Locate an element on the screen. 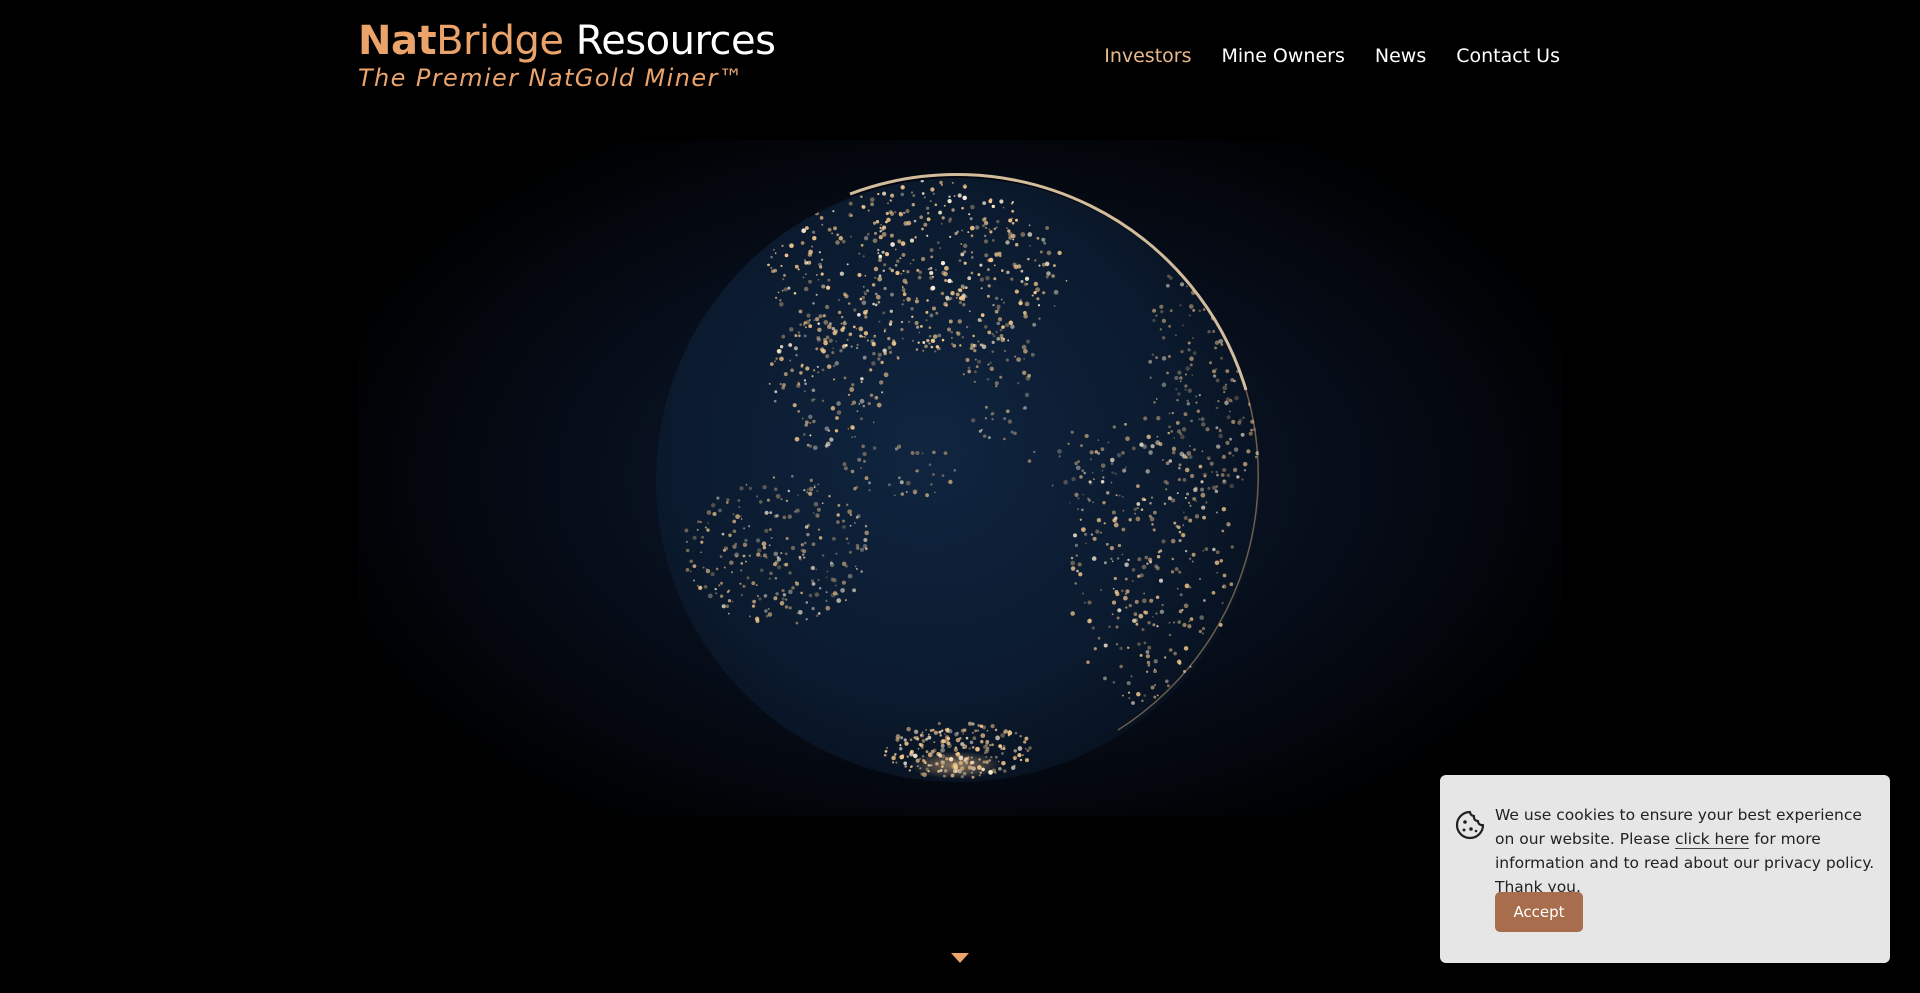  chevron-down-icon is located at coordinates (960, 958).